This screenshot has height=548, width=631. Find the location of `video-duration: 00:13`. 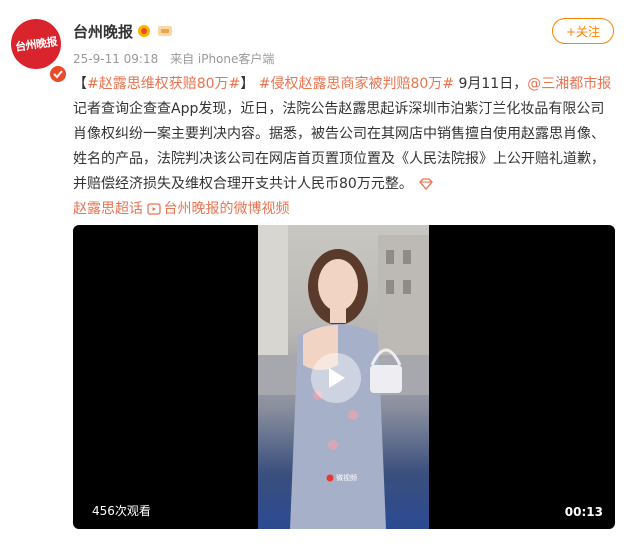

video-duration: 00:13 is located at coordinates (583, 512).